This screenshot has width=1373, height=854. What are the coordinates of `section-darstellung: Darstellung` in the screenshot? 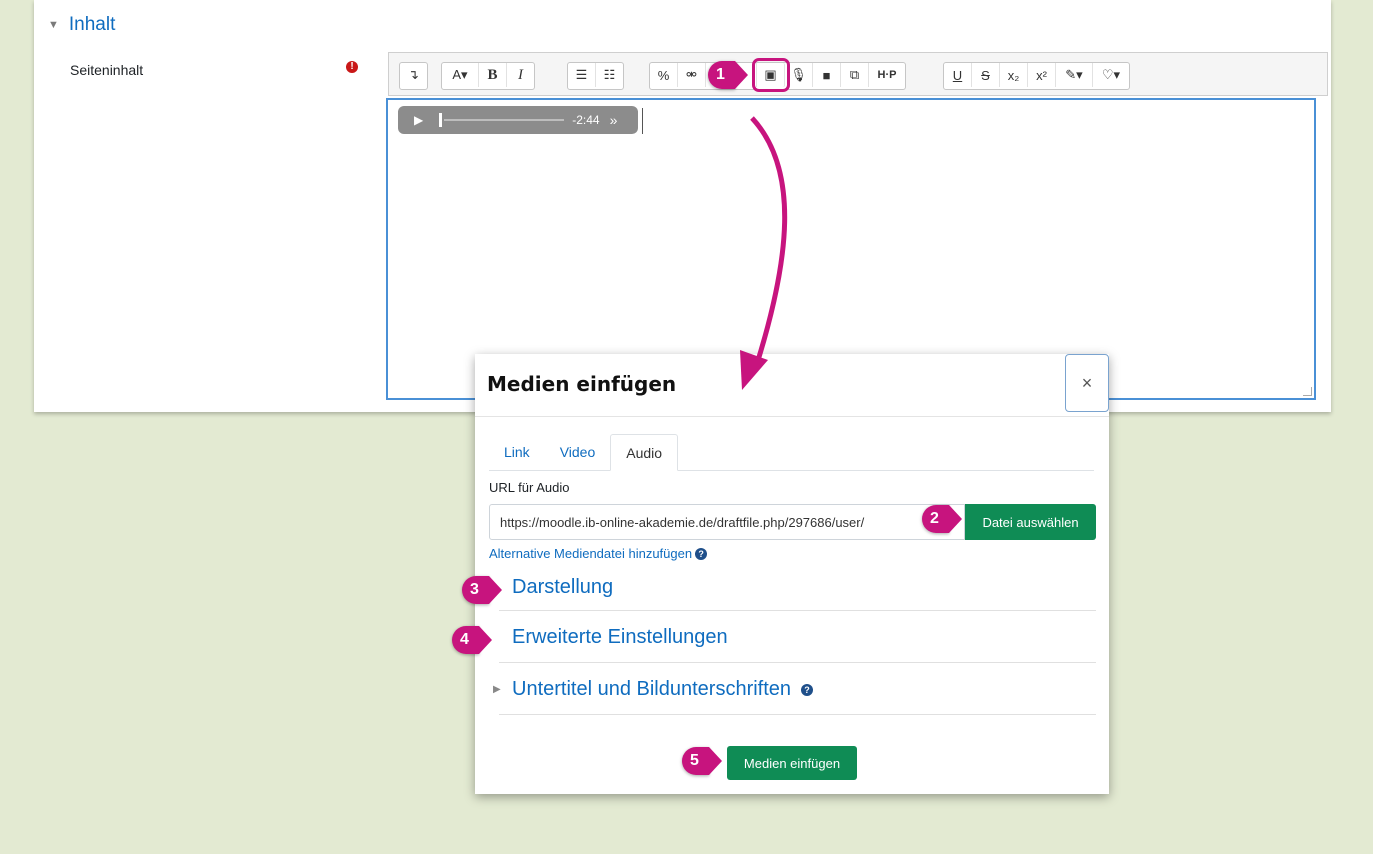 It's located at (562, 587).